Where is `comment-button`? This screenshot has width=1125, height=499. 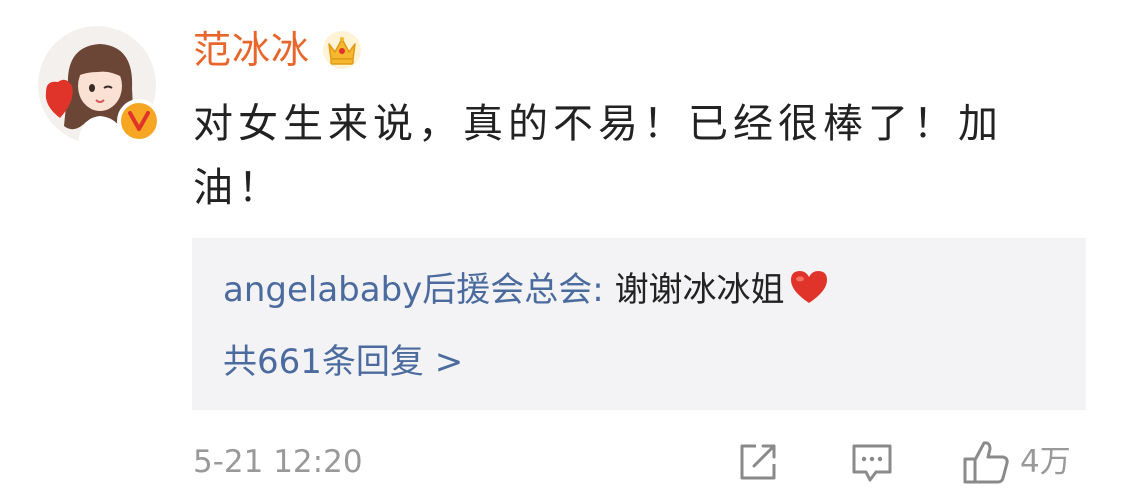 comment-button is located at coordinates (872, 462).